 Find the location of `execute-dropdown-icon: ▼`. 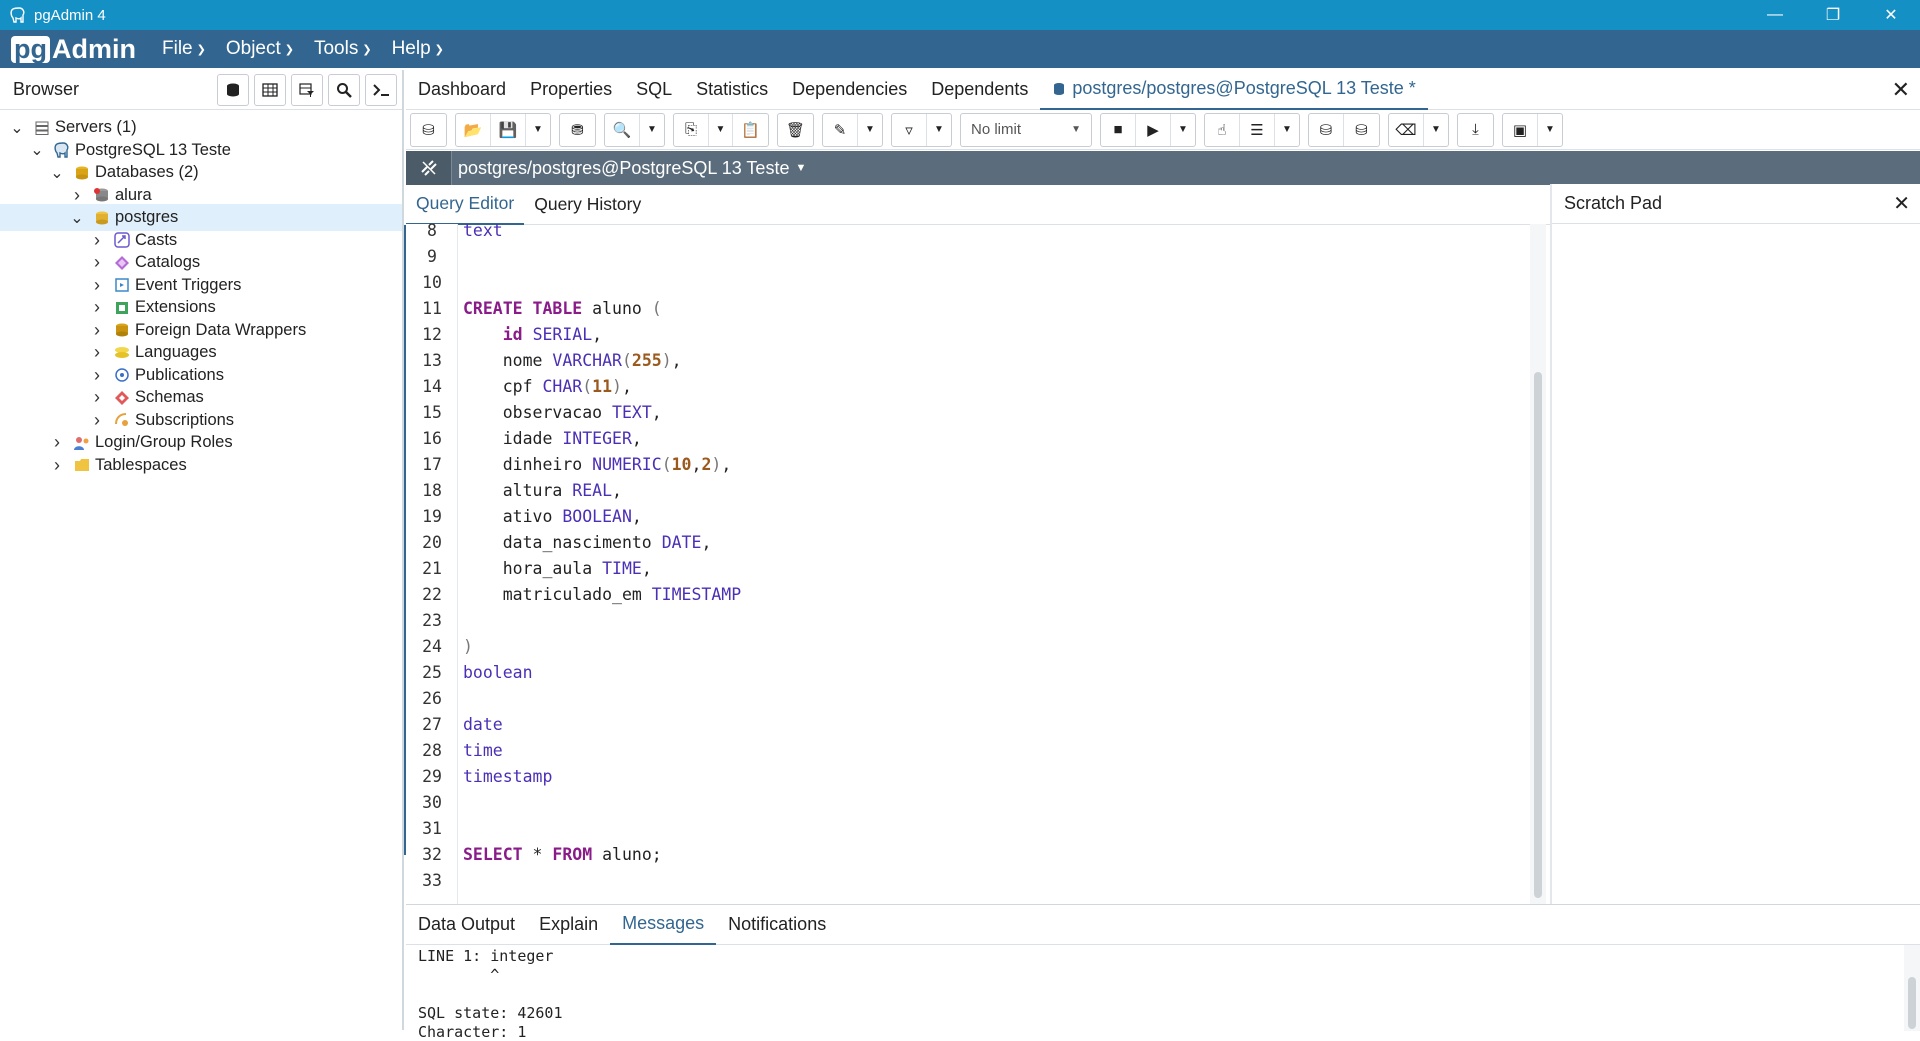

execute-dropdown-icon: ▼ is located at coordinates (1183, 130).